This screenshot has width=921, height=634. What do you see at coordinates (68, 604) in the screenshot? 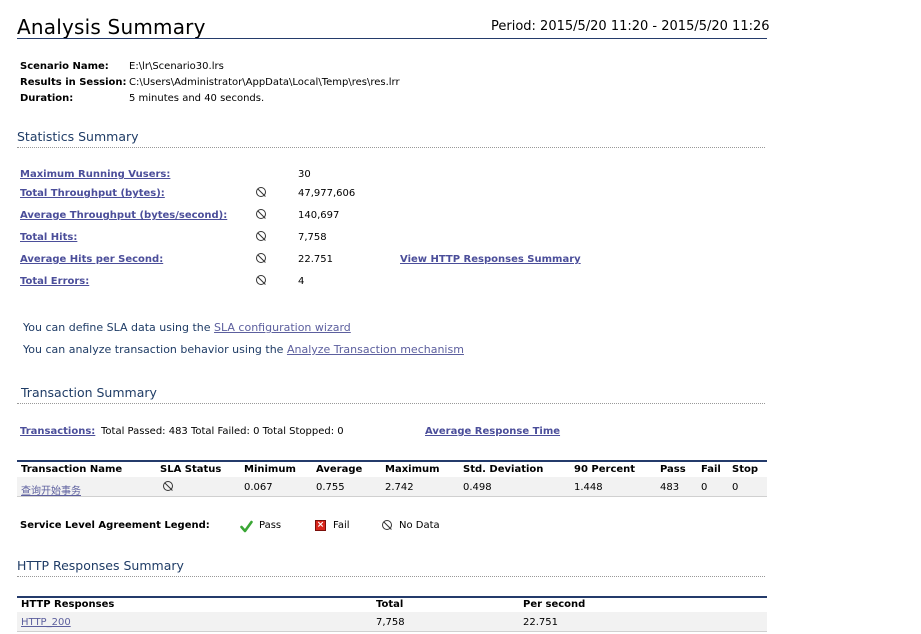
I see `col-http-responses: HTTP Responses` at bounding box center [68, 604].